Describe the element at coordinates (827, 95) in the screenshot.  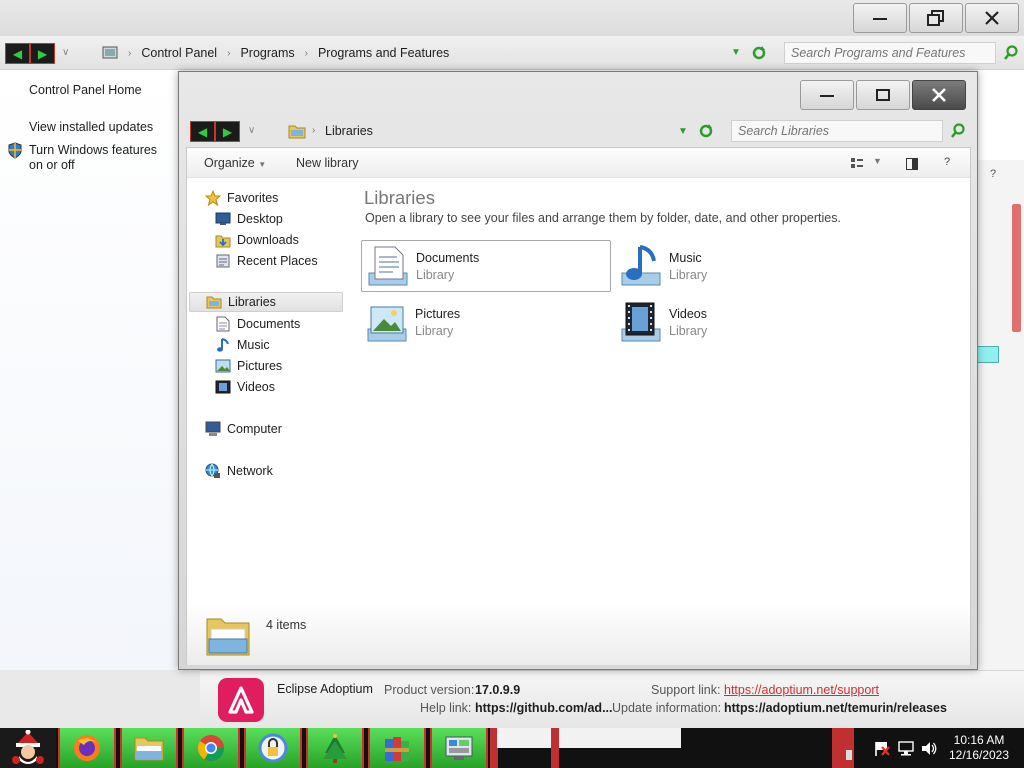
I see `libraries-minimize-button` at that location.